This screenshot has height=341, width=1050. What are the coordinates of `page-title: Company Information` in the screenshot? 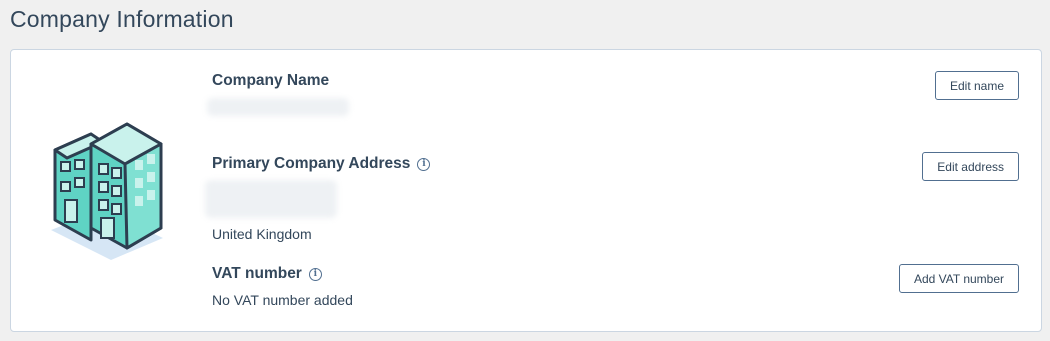 It's located at (122, 19).